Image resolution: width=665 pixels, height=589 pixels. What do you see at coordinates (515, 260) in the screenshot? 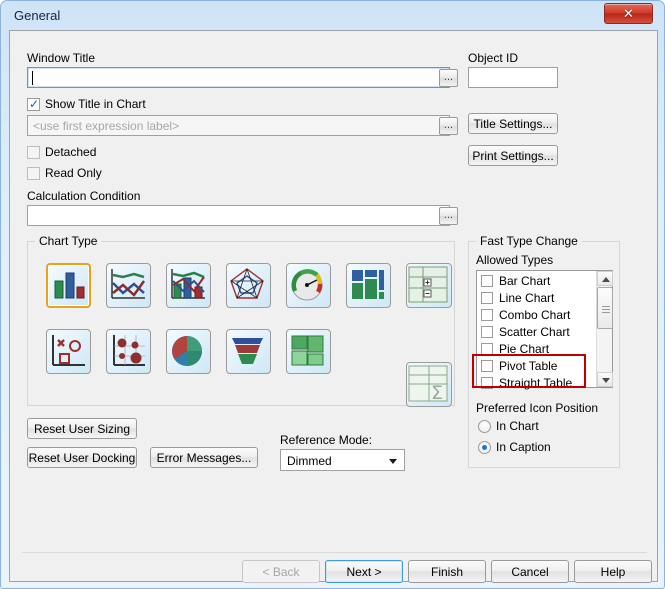
I see `allowed-types-label: Allowed Types` at bounding box center [515, 260].